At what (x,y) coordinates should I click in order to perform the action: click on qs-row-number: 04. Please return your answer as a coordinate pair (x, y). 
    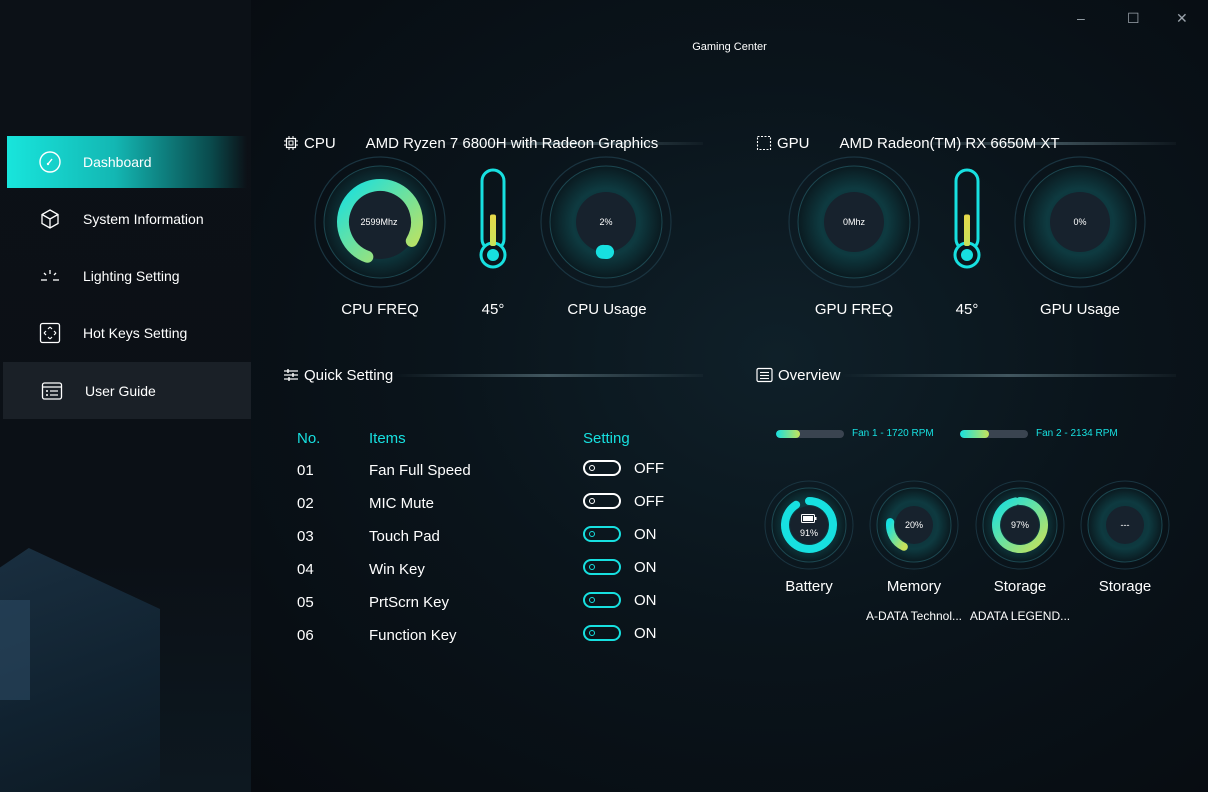
    Looking at the image, I should click on (305, 569).